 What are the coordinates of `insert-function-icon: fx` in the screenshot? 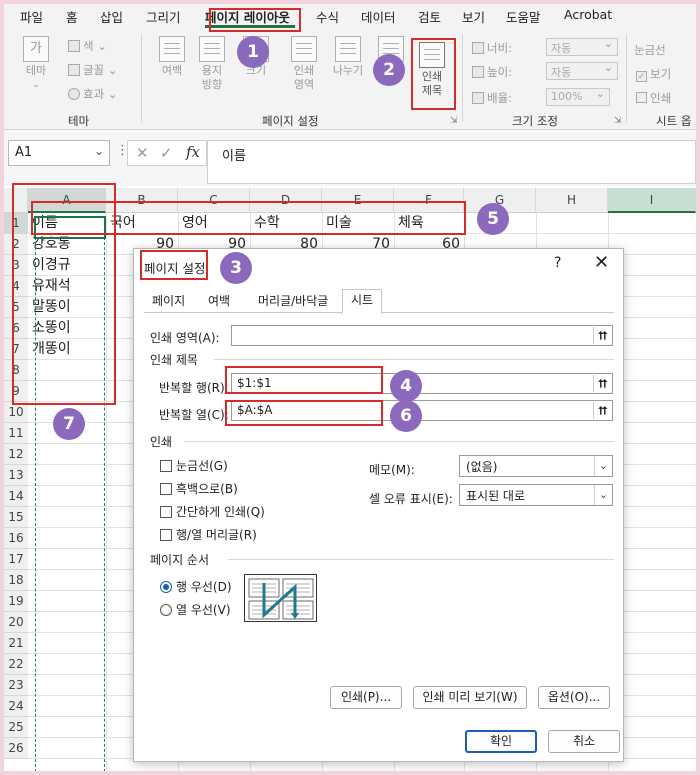 It's located at (193, 152).